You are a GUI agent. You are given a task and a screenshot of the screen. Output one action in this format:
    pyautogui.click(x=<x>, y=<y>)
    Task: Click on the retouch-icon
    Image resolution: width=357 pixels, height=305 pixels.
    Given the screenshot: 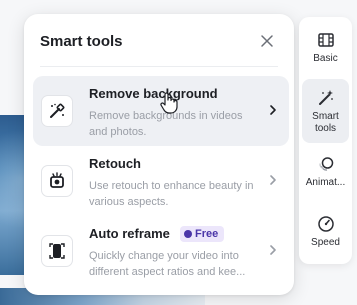 What is the action you would take?
    pyautogui.click(x=57, y=181)
    